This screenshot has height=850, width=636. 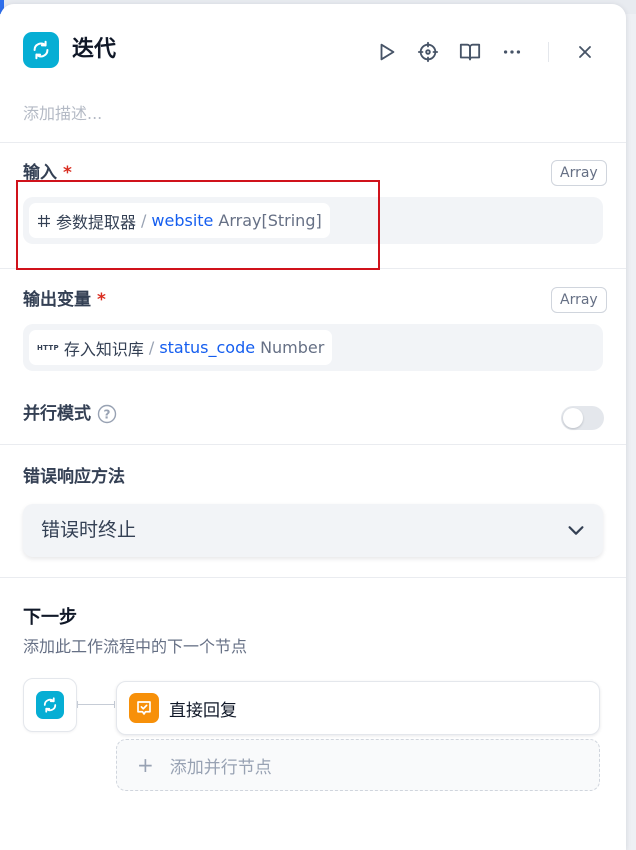 I want to click on chevron-down-icon, so click(x=576, y=530).